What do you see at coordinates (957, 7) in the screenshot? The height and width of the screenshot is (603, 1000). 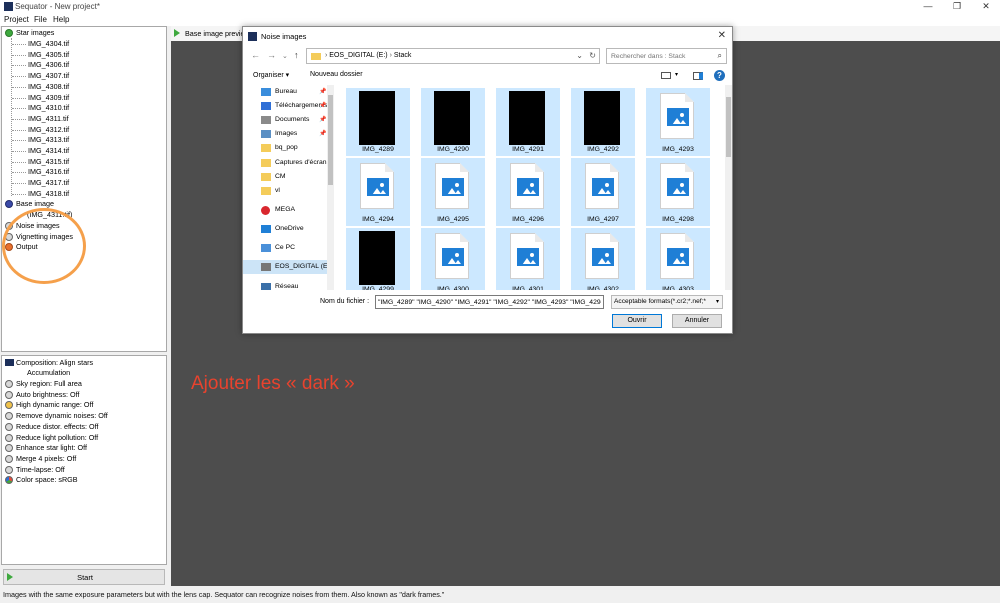 I see `maximize-button: ❐` at bounding box center [957, 7].